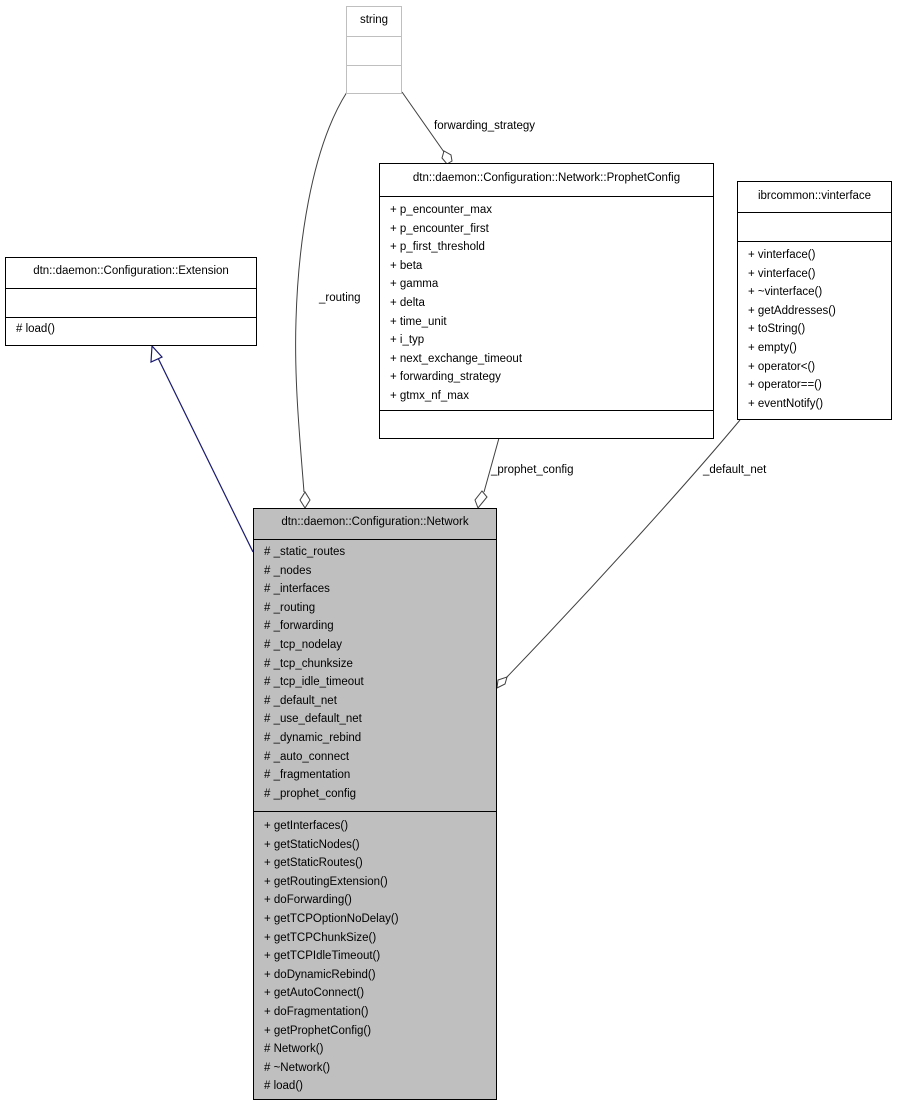 The width and height of the screenshot is (897, 1107). I want to click on attribute: + gtmx_nf_max, so click(429, 395).